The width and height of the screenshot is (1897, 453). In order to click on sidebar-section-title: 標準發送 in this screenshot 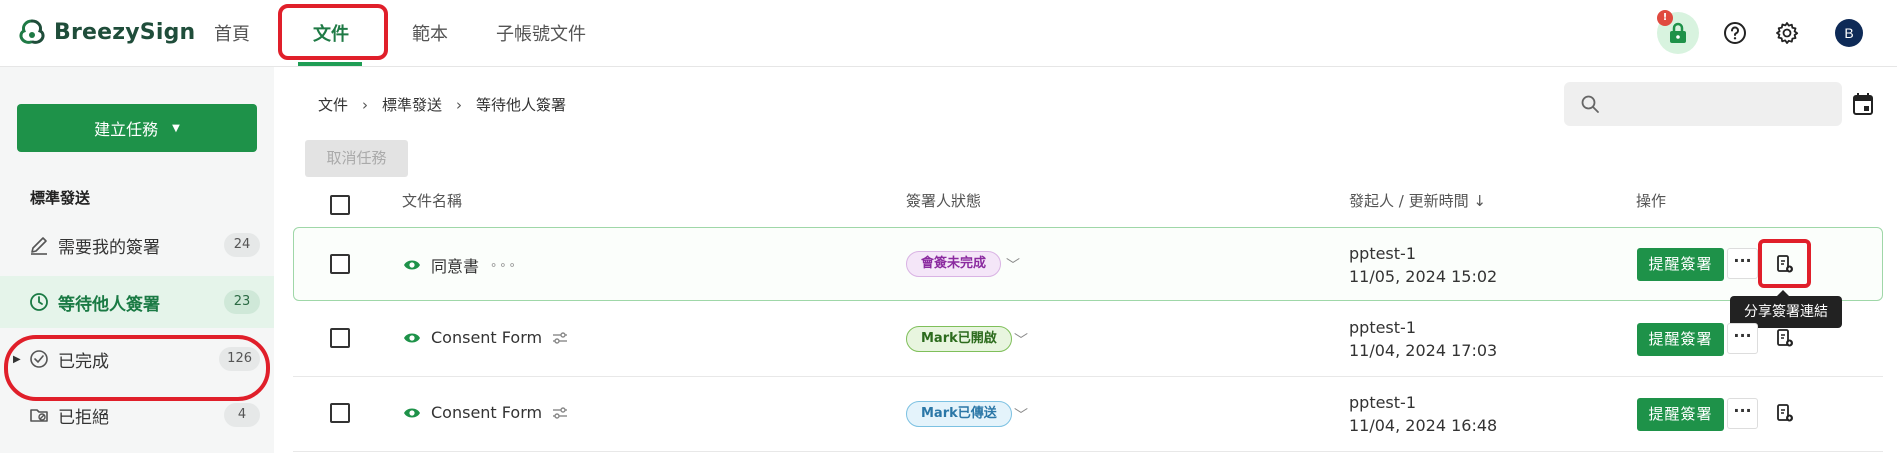, I will do `click(60, 198)`.